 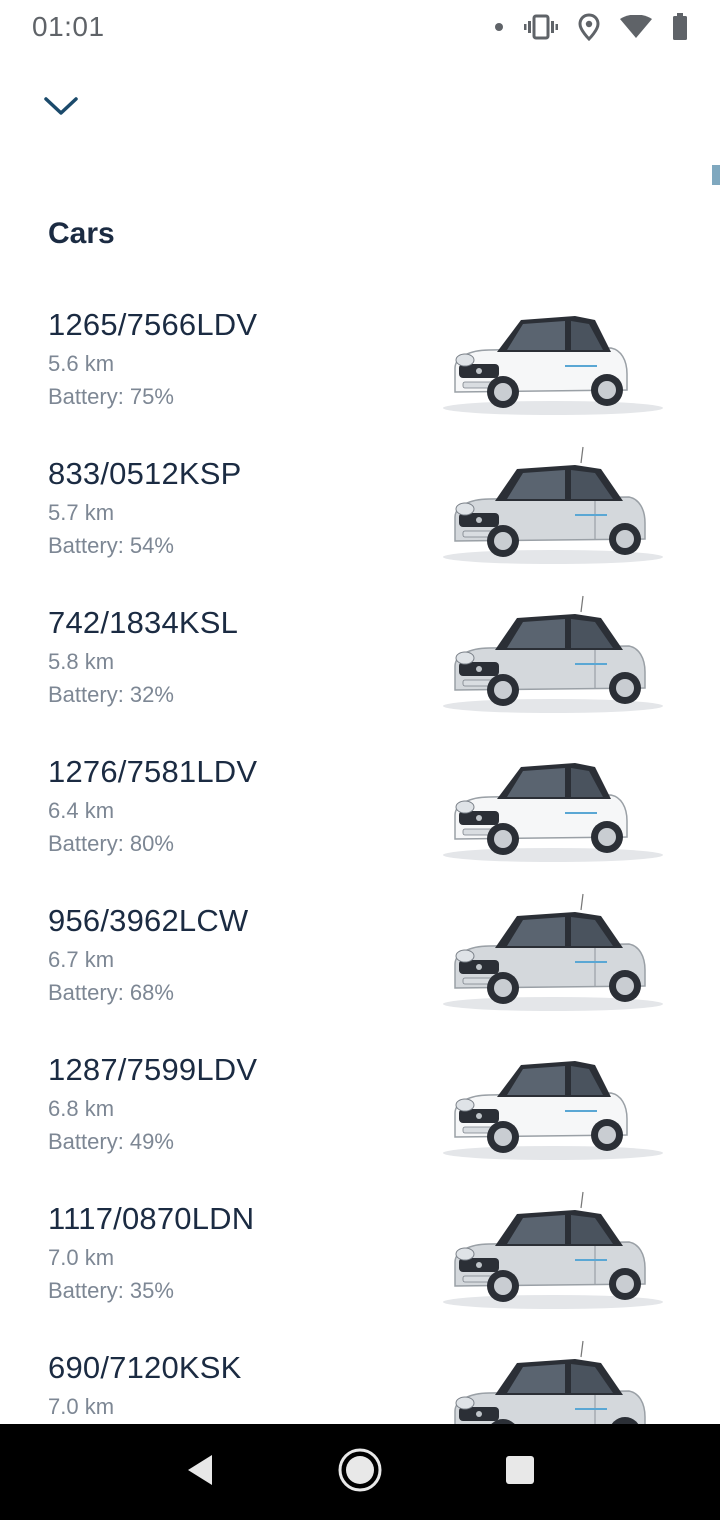 I want to click on chevron-down-icon, so click(x=61, y=108).